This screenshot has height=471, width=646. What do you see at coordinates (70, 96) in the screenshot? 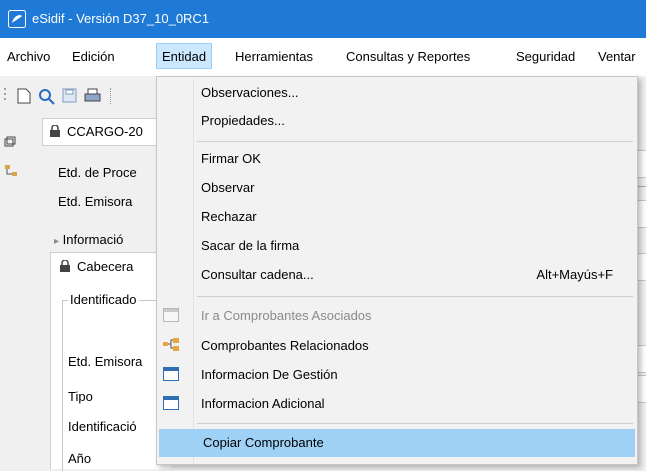
I see `save-icon` at bounding box center [70, 96].